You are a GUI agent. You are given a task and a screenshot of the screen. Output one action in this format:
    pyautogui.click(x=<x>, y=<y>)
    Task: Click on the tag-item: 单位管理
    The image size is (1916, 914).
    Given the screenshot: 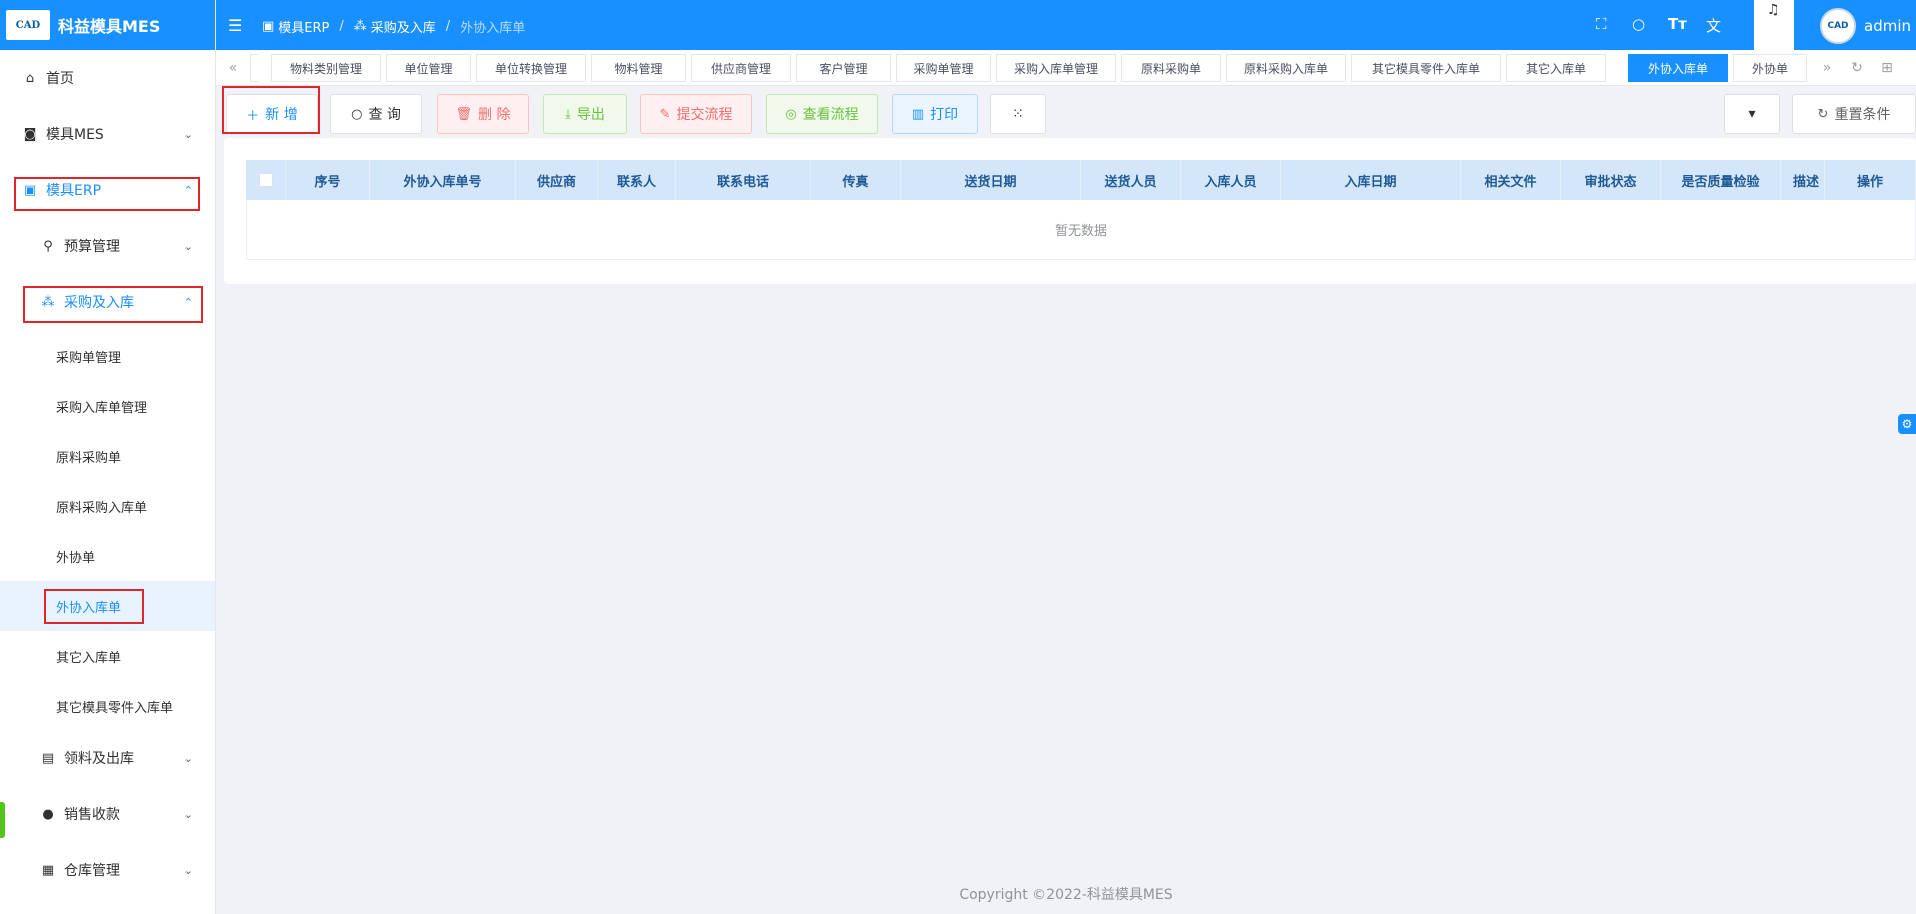 What is the action you would take?
    pyautogui.click(x=428, y=68)
    